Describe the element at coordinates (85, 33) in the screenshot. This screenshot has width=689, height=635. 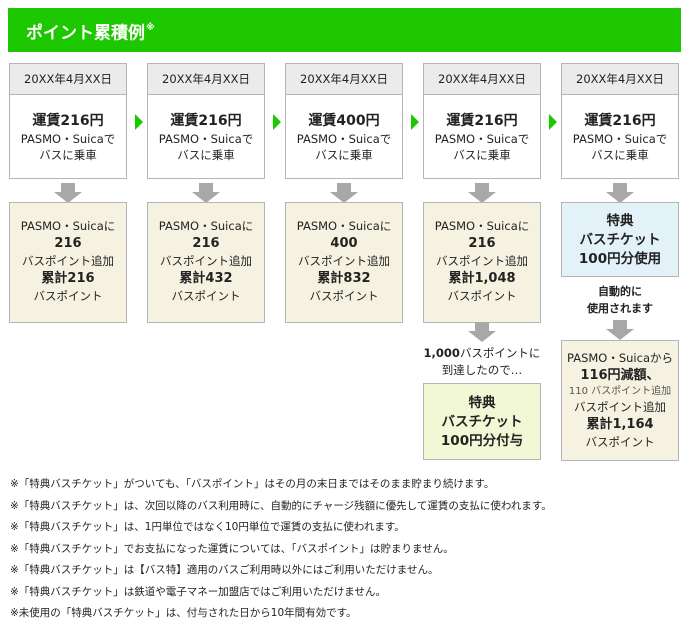
I see `page-title-text: ポイント累積例` at that location.